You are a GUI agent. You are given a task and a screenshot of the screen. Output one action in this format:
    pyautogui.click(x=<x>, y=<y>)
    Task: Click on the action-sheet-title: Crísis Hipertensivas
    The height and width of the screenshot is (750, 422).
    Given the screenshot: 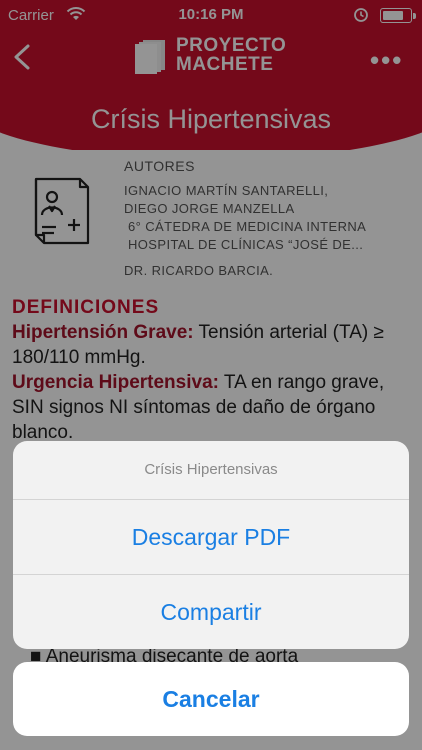 What is the action you would take?
    pyautogui.click(x=211, y=470)
    